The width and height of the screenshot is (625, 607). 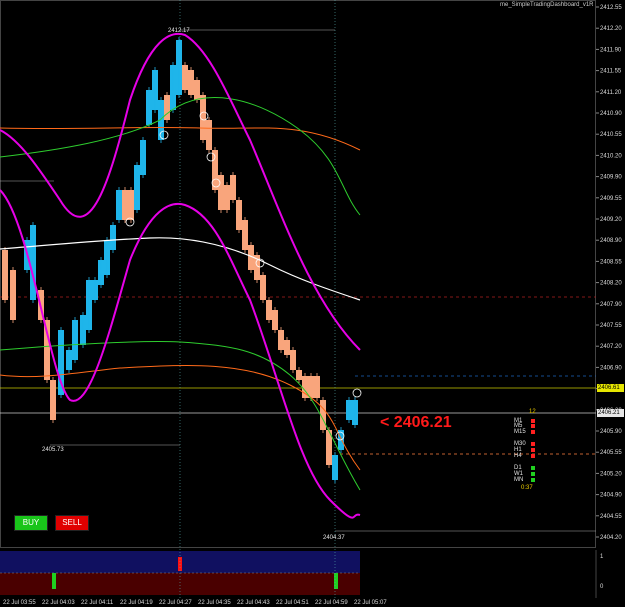 I want to click on price-tick-label: 2411.20, so click(x=611, y=93).